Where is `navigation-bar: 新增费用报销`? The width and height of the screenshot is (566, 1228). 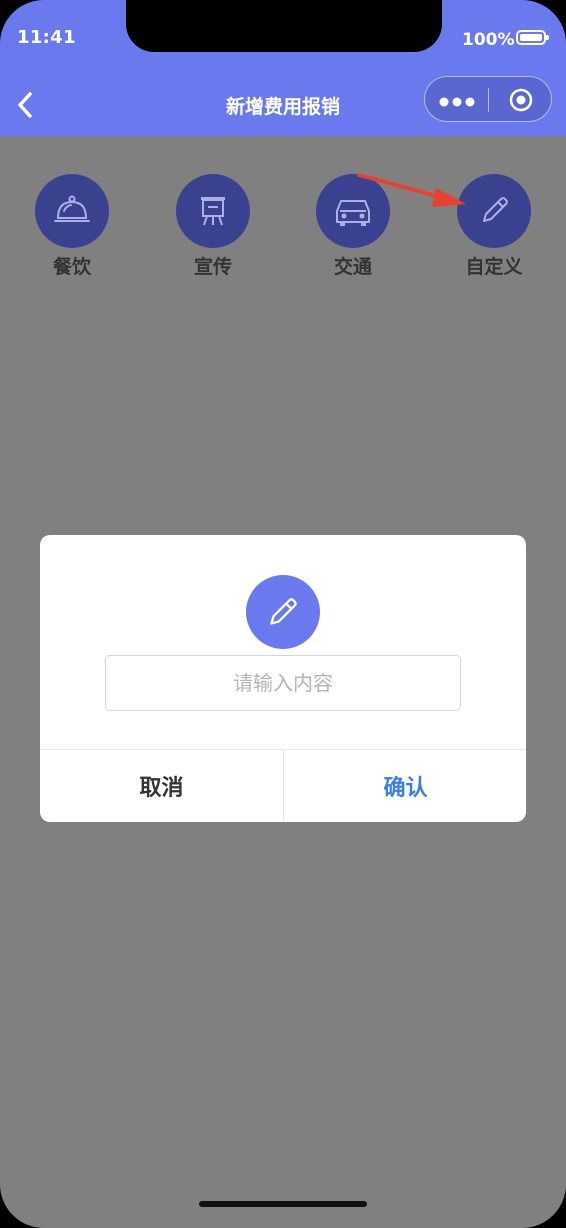
navigation-bar: 新增费用报销 is located at coordinates (283, 104).